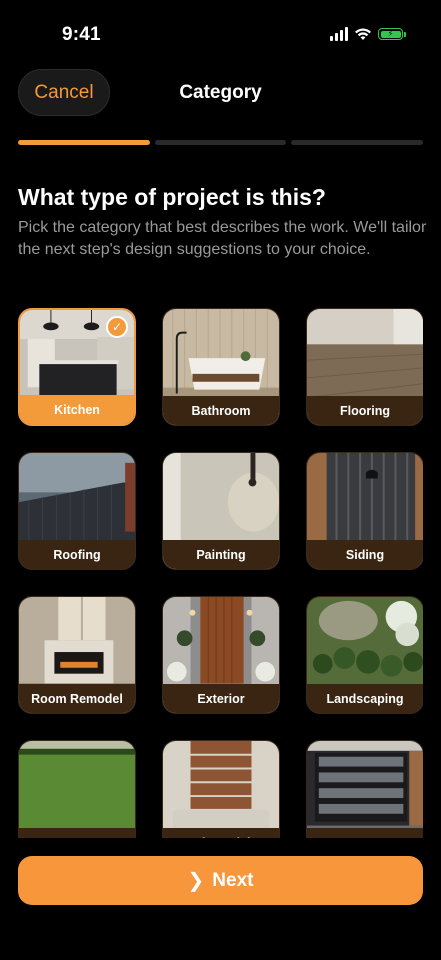 The height and width of the screenshot is (960, 441). I want to click on category-label: Exterior, so click(221, 698).